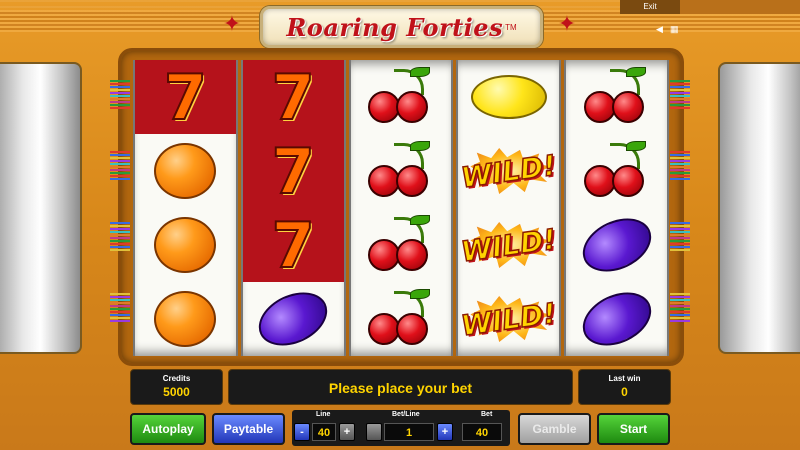 The width and height of the screenshot is (800, 450). Describe the element at coordinates (508, 171) in the screenshot. I see `wild-symbol: WILD!` at that location.